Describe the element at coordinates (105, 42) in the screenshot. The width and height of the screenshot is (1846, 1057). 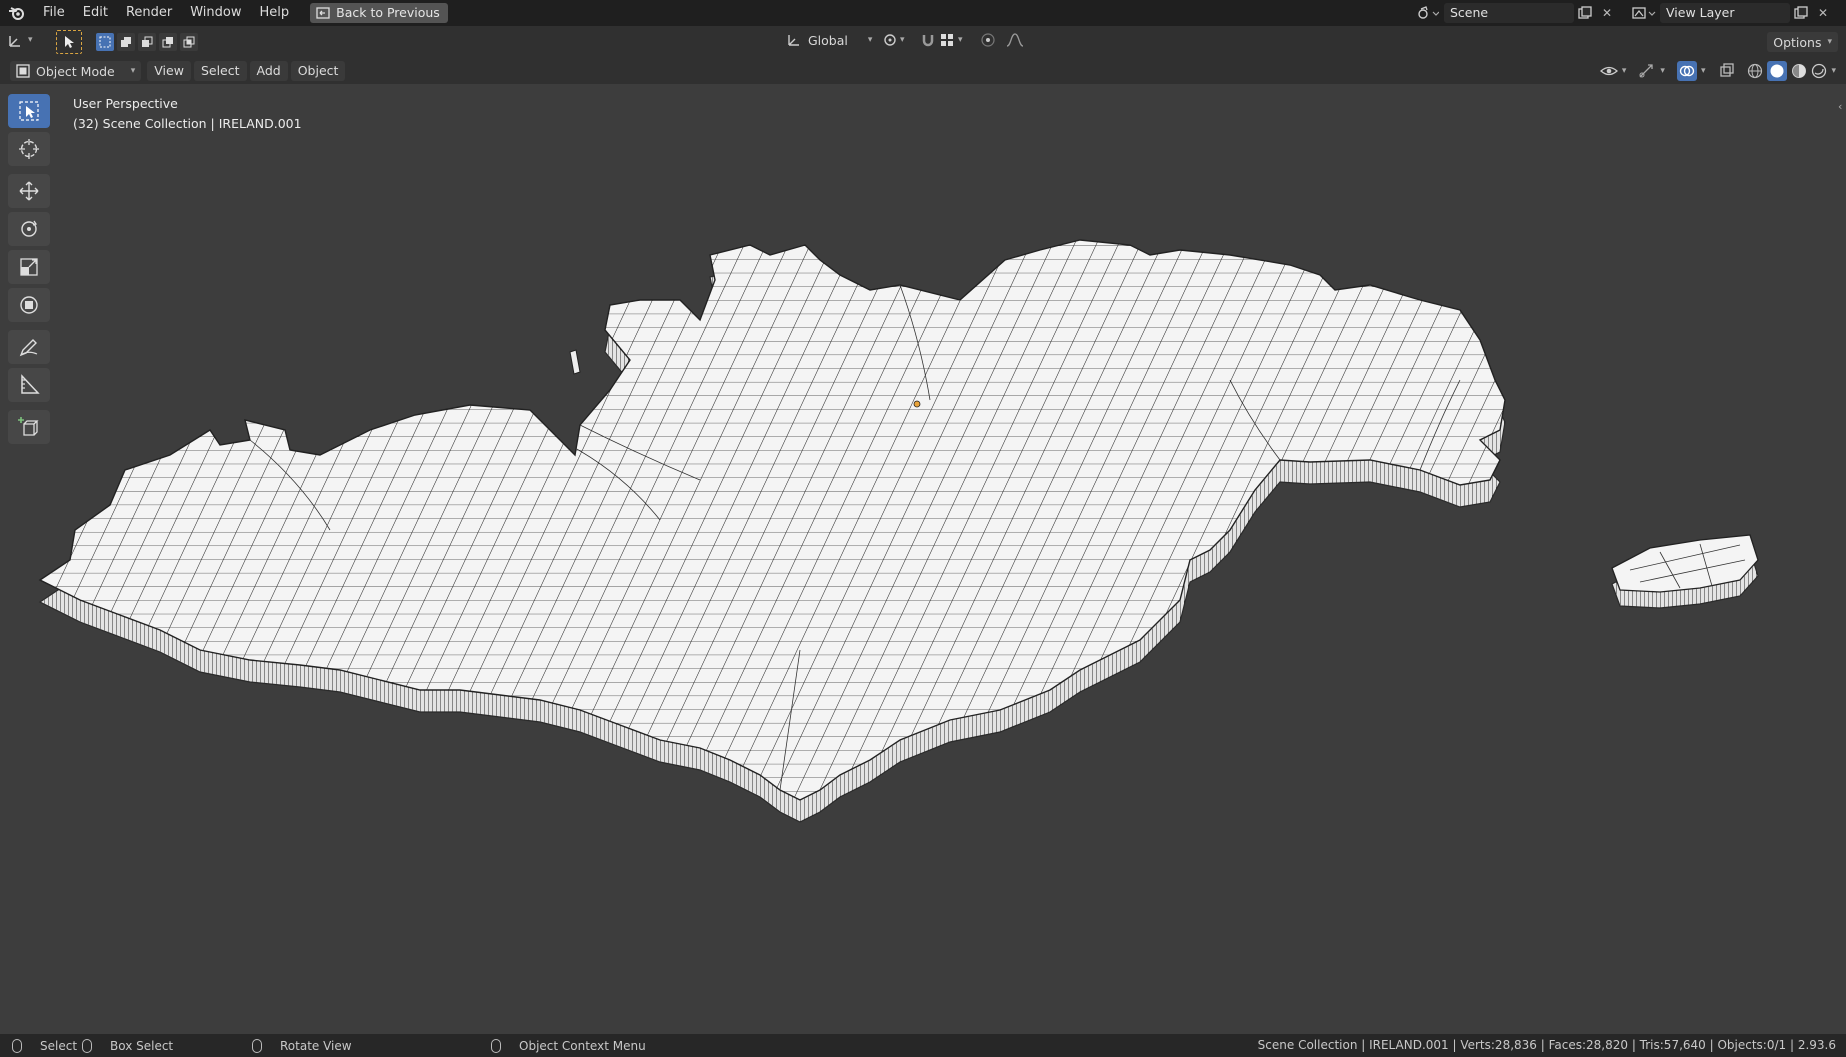
I see `select-mode-new-icon` at that location.